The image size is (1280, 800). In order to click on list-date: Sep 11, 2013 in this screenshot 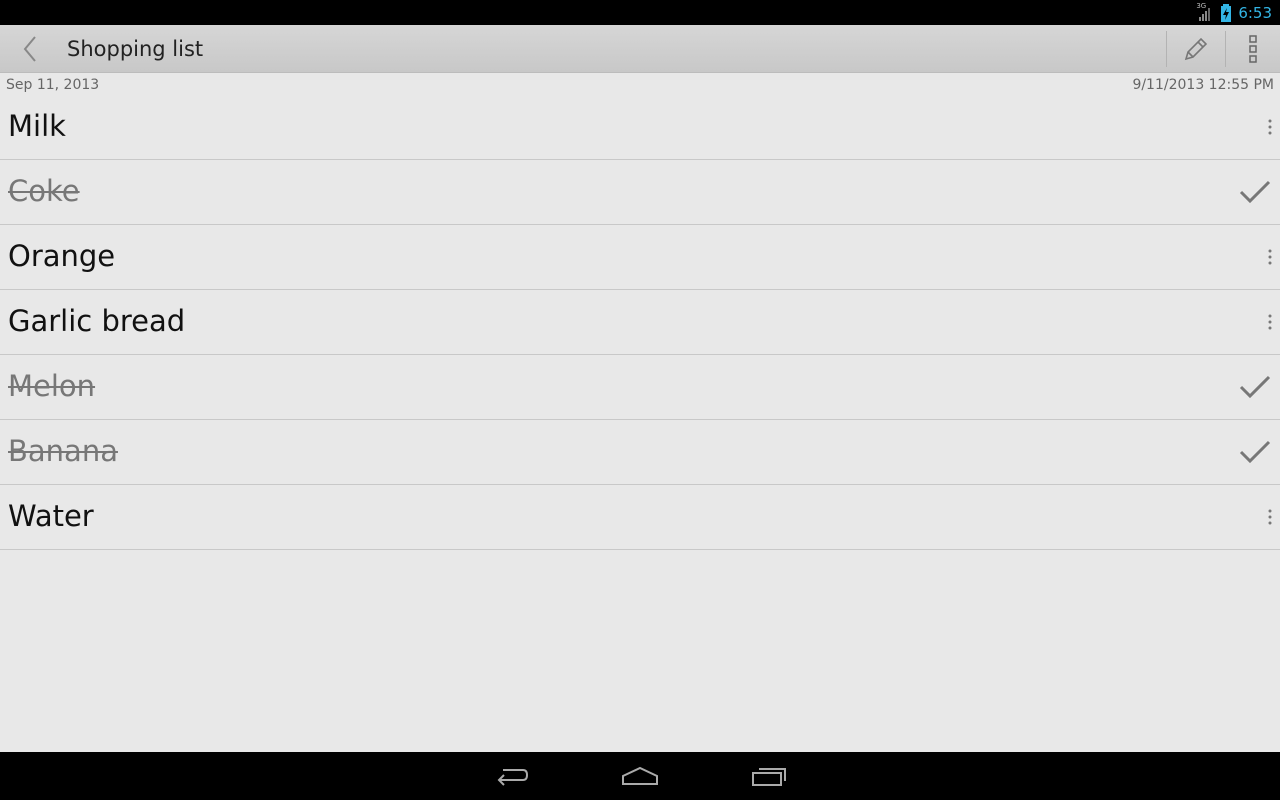, I will do `click(53, 85)`.